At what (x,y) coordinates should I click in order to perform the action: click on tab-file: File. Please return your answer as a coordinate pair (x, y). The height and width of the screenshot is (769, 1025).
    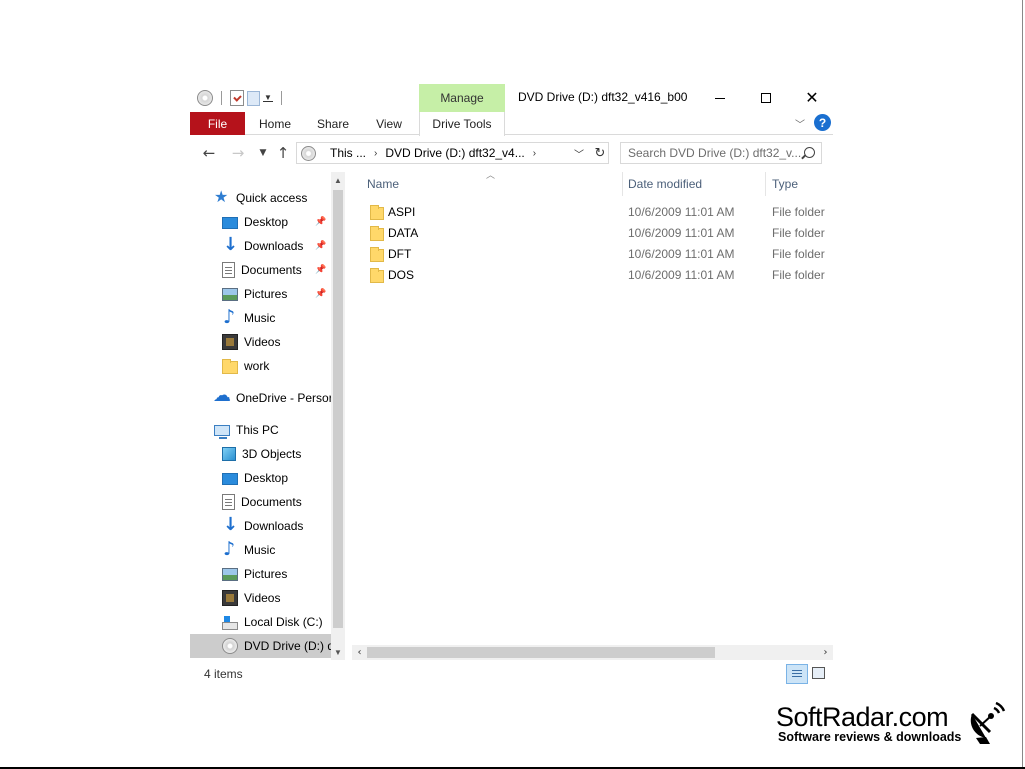
    Looking at the image, I should click on (217, 123).